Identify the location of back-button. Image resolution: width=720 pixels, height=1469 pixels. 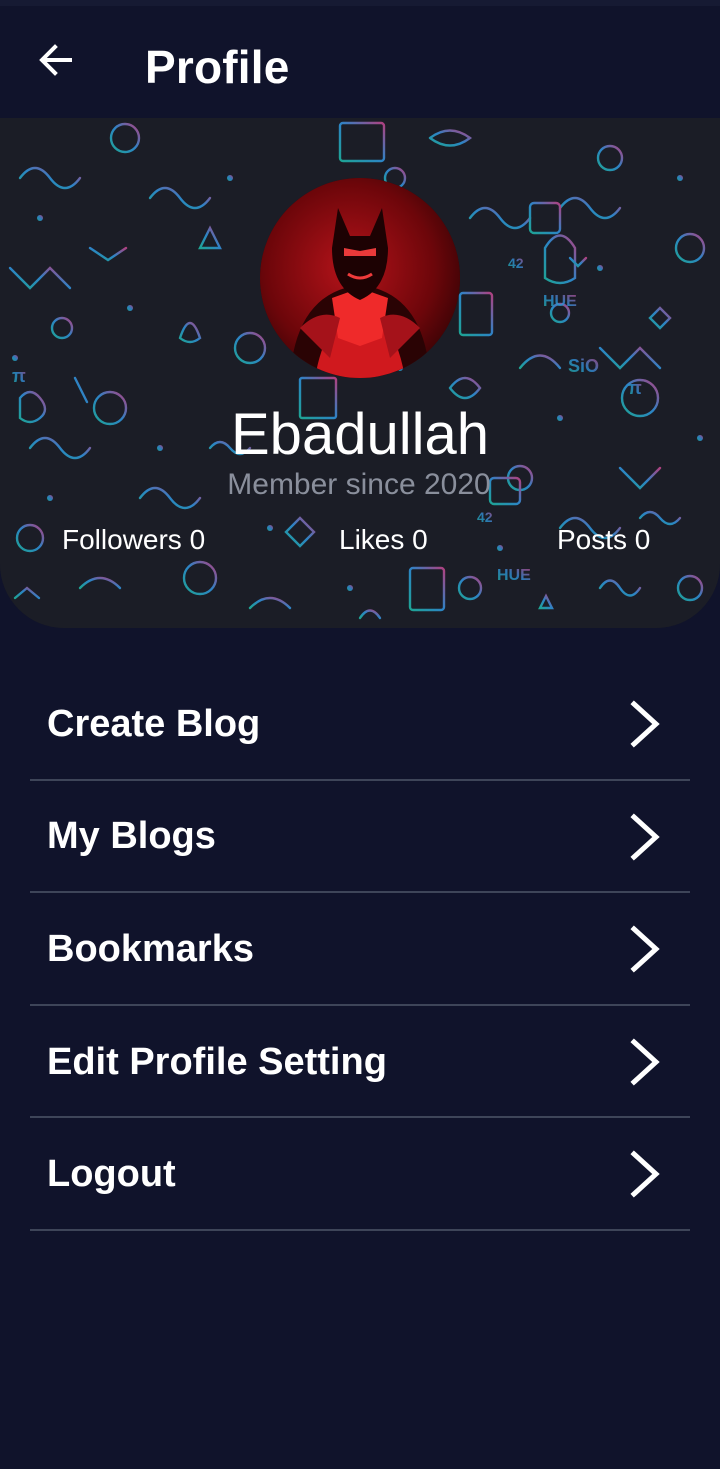
(56, 60).